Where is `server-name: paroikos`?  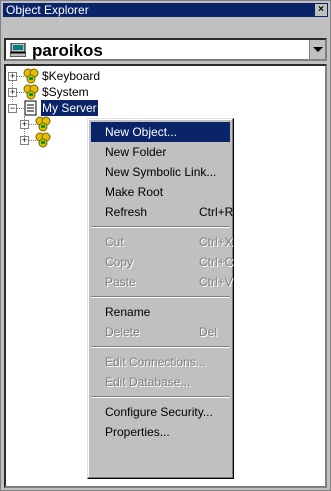
server-name: paroikos is located at coordinates (67, 50).